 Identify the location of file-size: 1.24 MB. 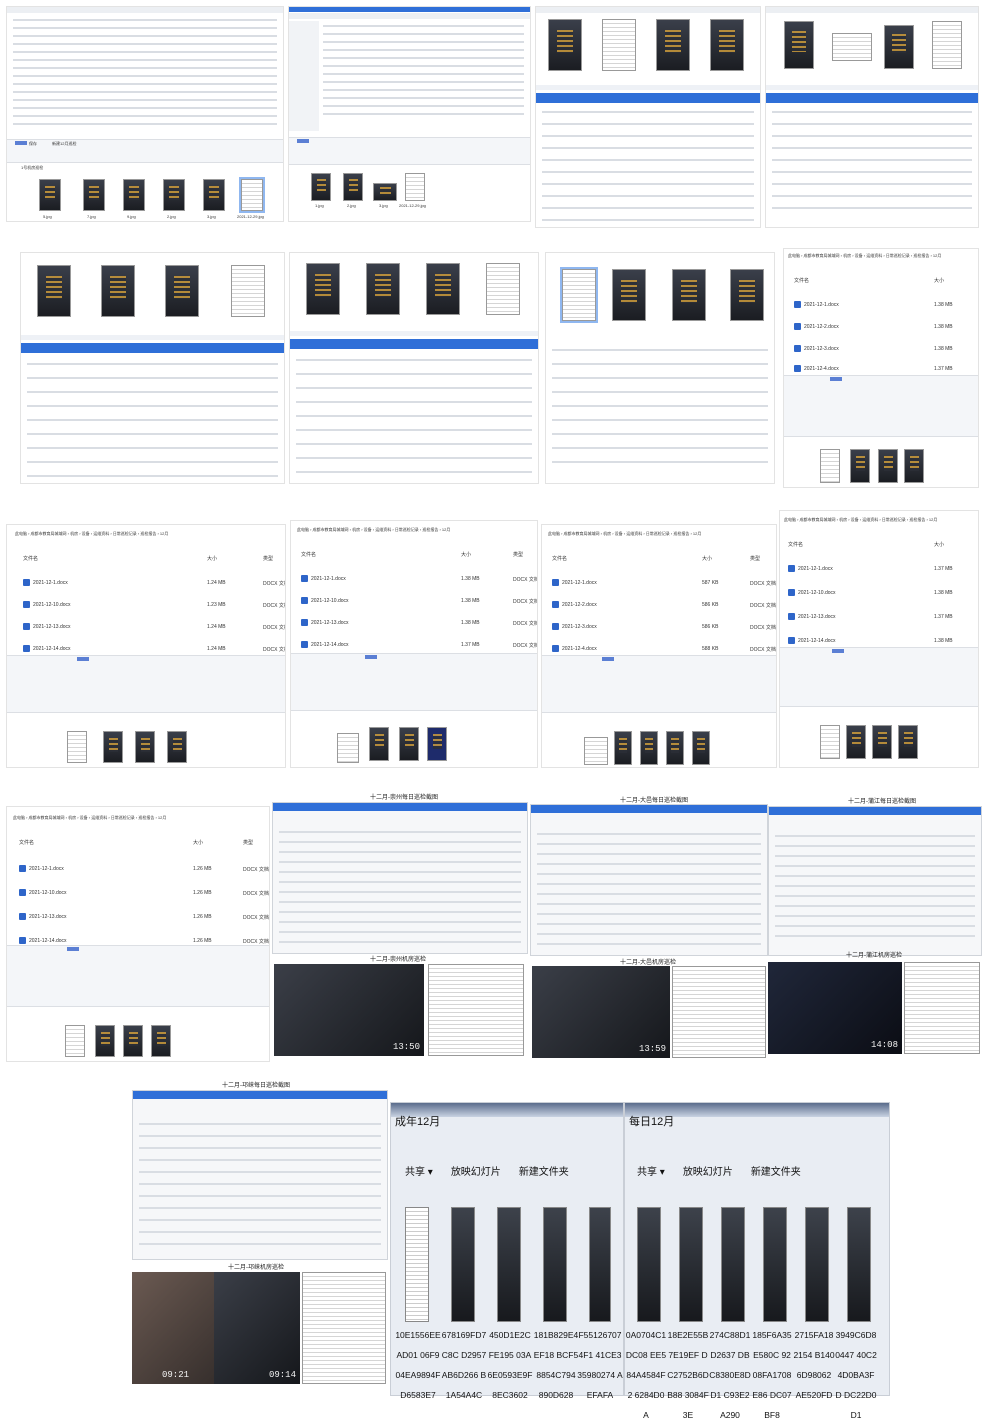
(216, 649).